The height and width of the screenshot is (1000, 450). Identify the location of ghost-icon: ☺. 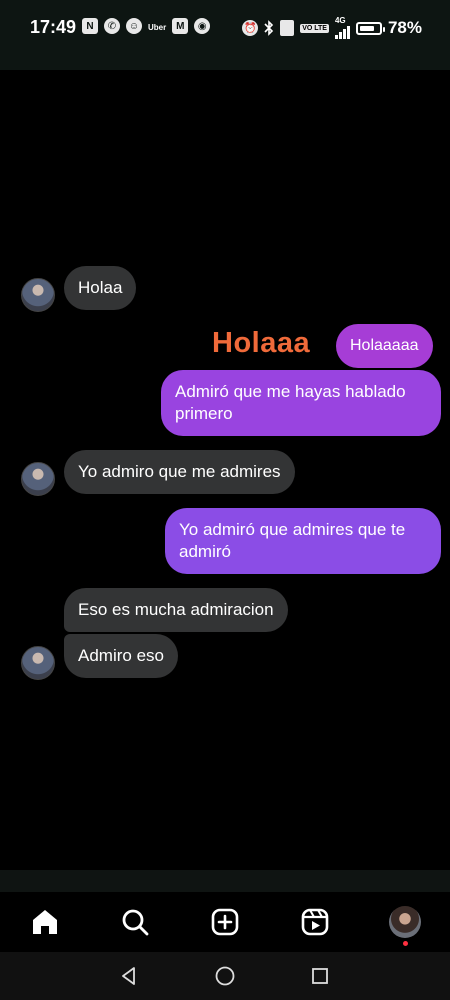
(134, 26).